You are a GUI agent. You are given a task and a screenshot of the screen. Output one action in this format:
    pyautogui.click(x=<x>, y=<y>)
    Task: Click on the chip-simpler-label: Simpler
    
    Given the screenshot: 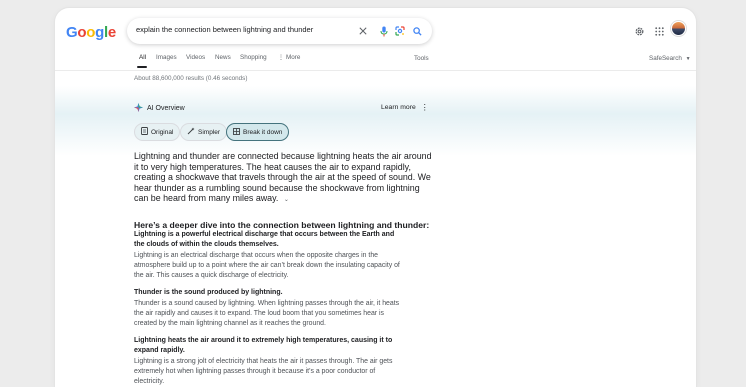 What is the action you would take?
    pyautogui.click(x=209, y=132)
    